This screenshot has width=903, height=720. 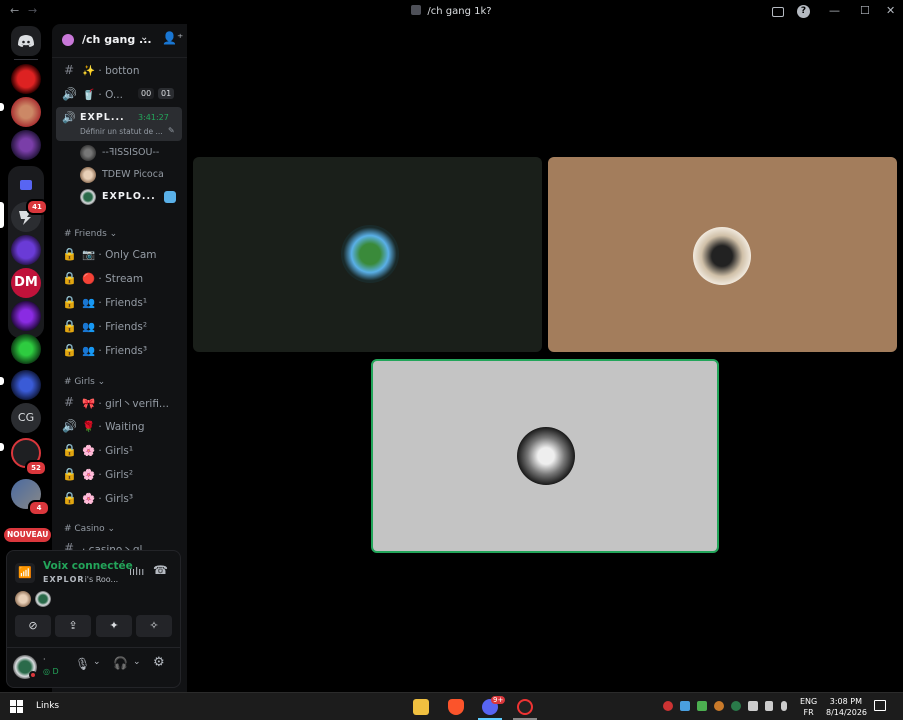 What do you see at coordinates (172, 38) in the screenshot?
I see `add-member-icon: 👤⁺` at bounding box center [172, 38].